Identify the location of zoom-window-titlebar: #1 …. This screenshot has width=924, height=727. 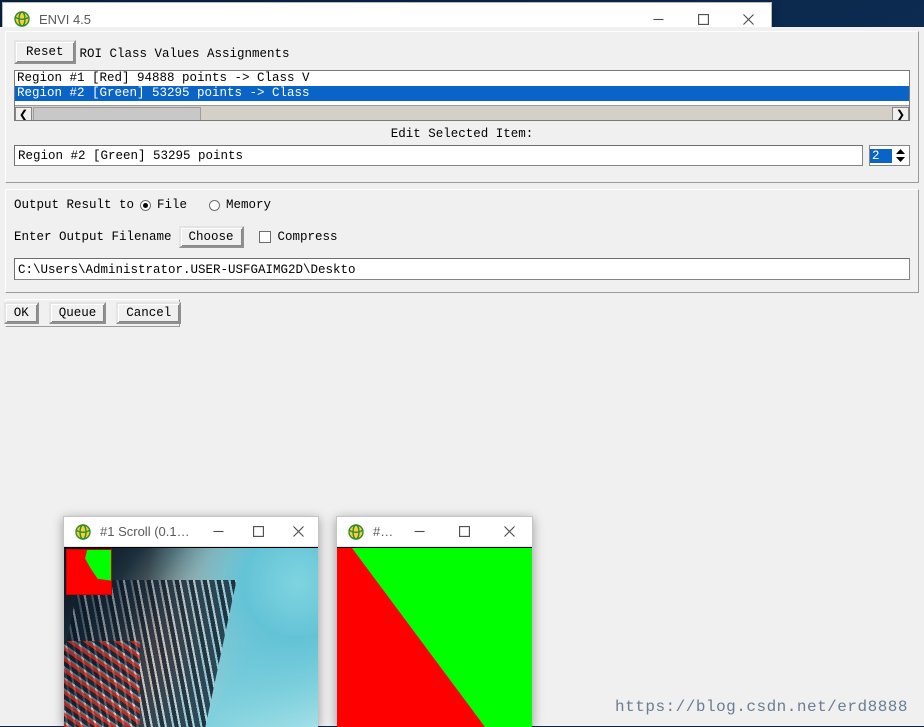
(434, 532).